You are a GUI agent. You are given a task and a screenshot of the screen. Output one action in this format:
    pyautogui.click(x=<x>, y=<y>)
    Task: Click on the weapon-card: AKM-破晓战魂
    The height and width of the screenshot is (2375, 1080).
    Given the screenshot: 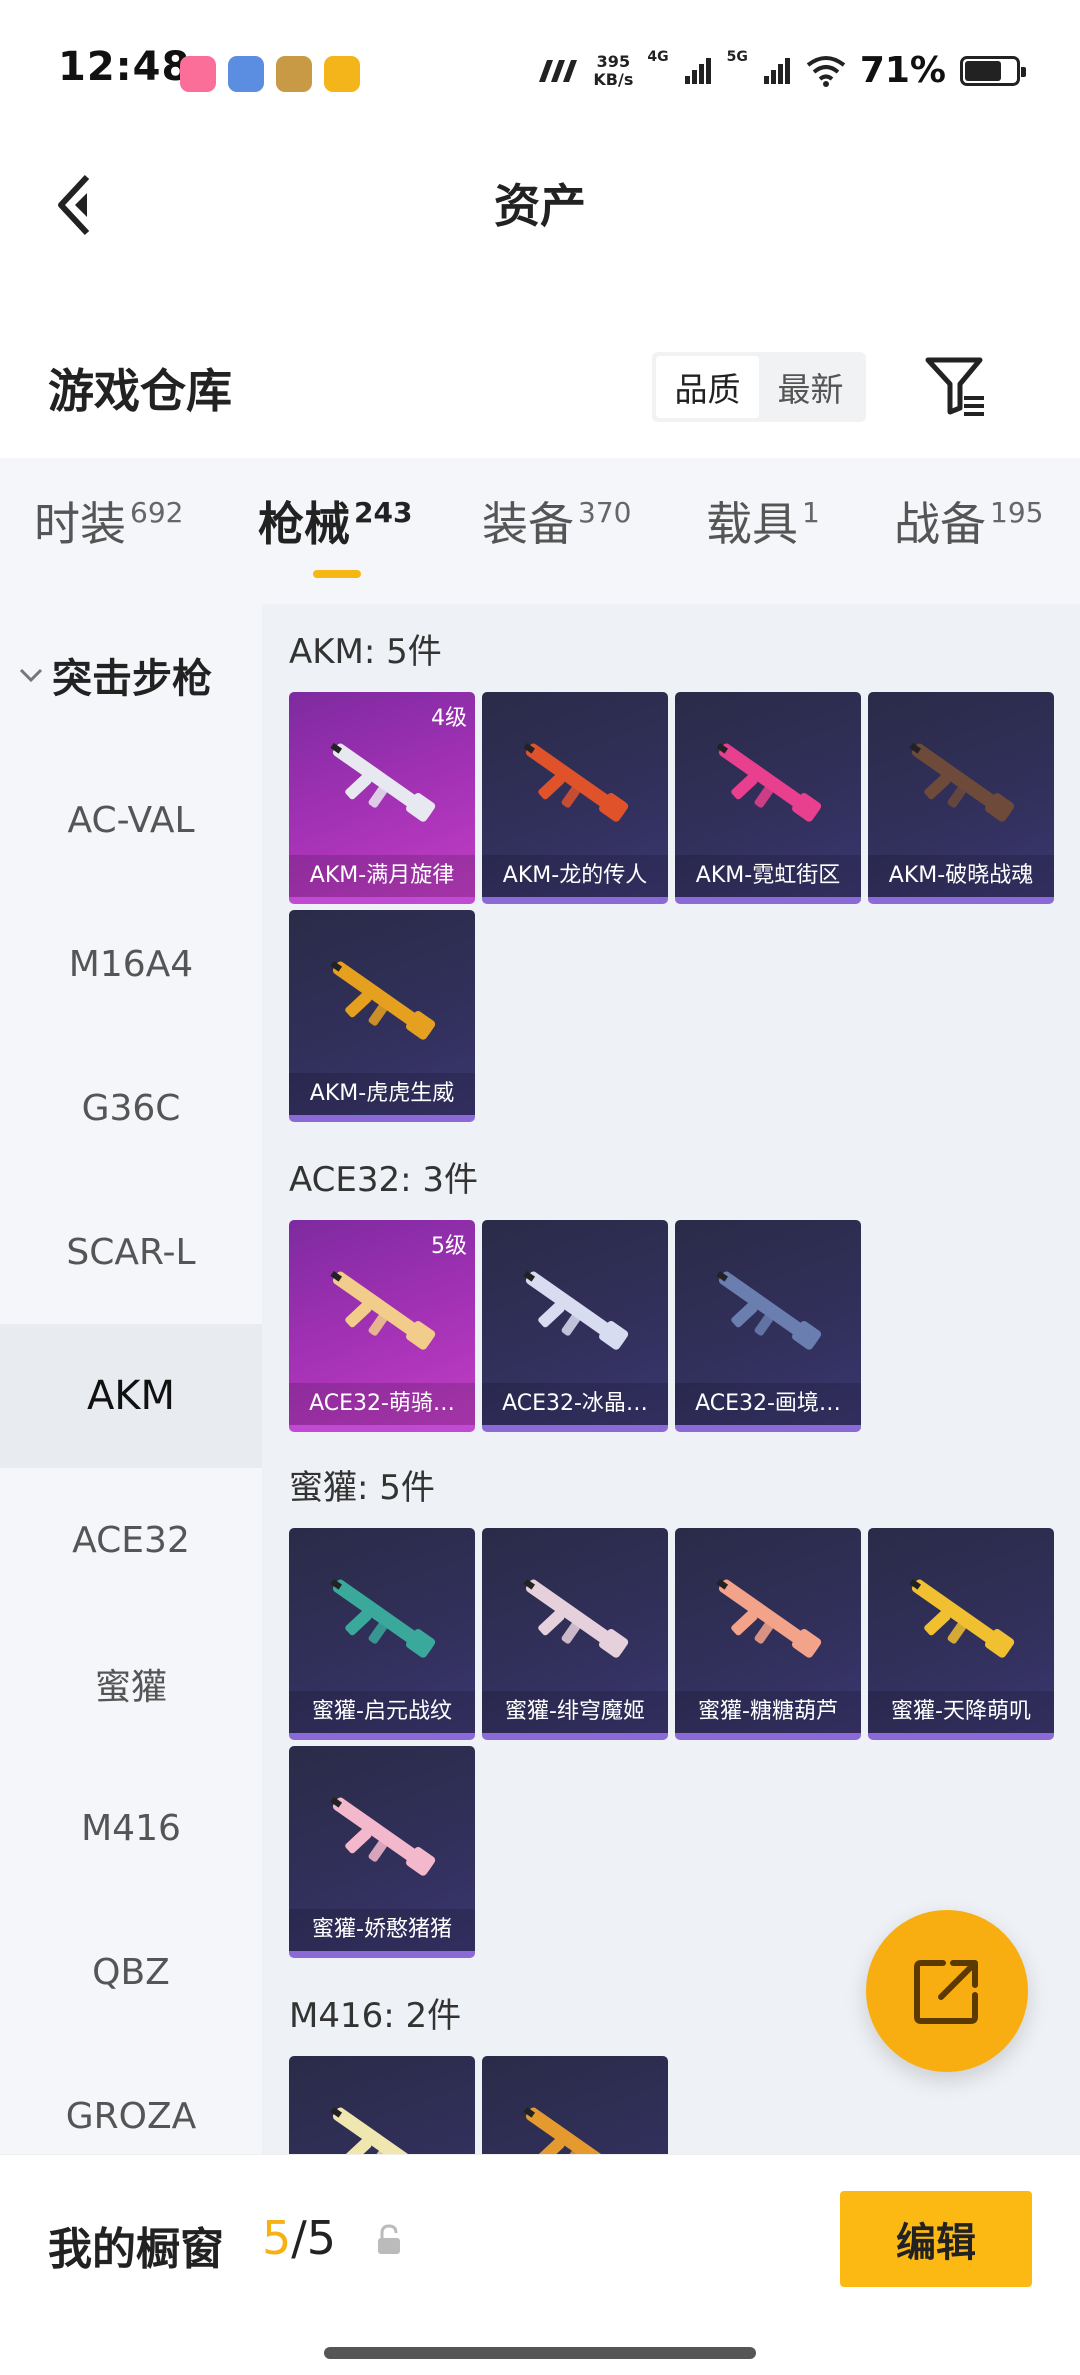 What is the action you would take?
    pyautogui.click(x=961, y=798)
    